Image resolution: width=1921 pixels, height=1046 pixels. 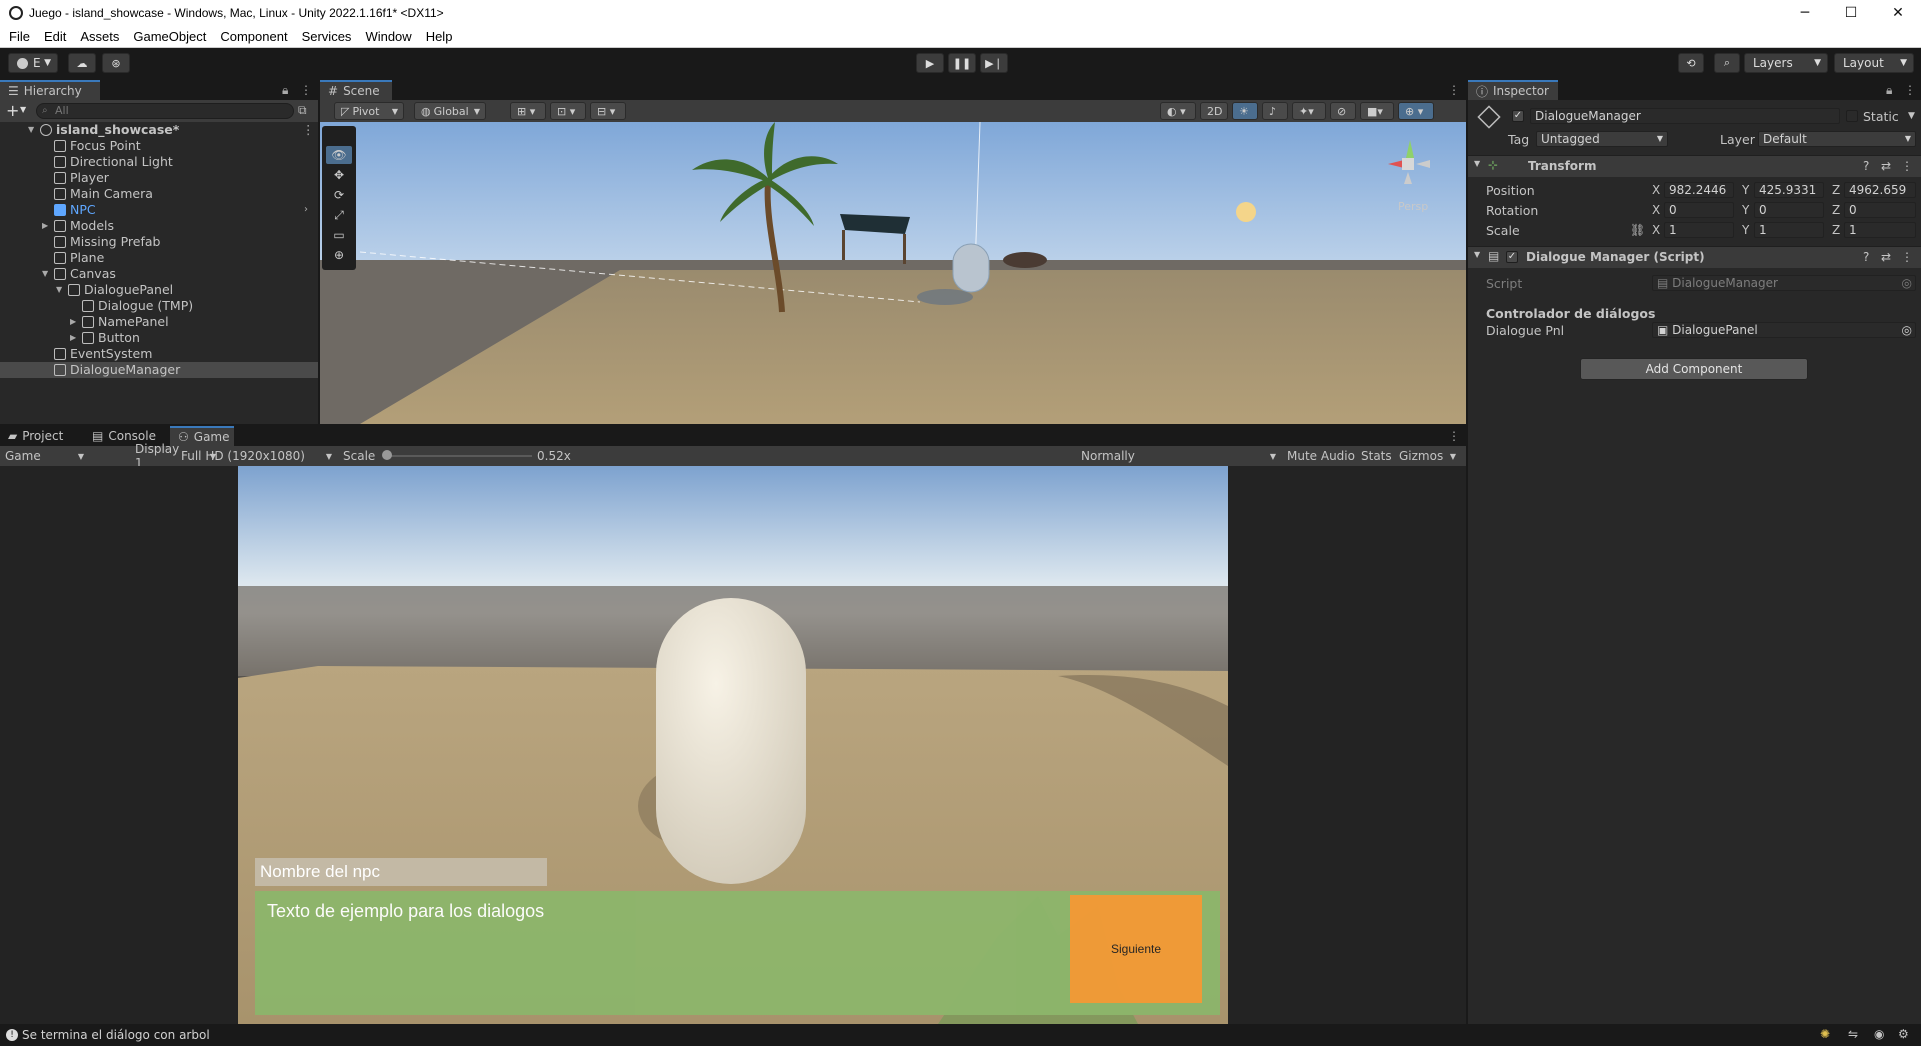 What do you see at coordinates (339, 175) in the screenshot?
I see `move-tool-button: ✥` at bounding box center [339, 175].